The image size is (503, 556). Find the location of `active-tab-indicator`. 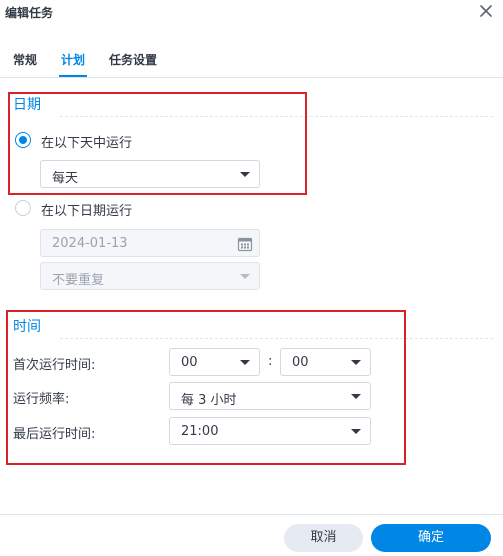

active-tab-indicator is located at coordinates (73, 76).